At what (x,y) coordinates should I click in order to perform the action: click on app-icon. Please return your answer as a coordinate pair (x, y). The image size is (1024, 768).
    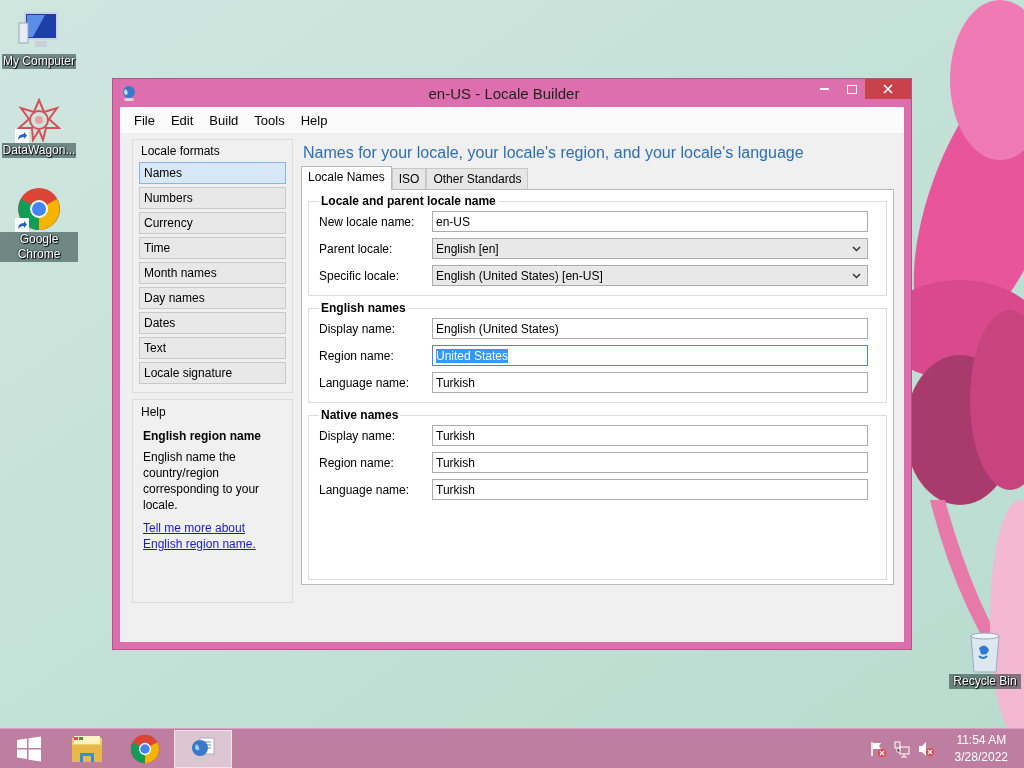
    Looking at the image, I should click on (129, 93).